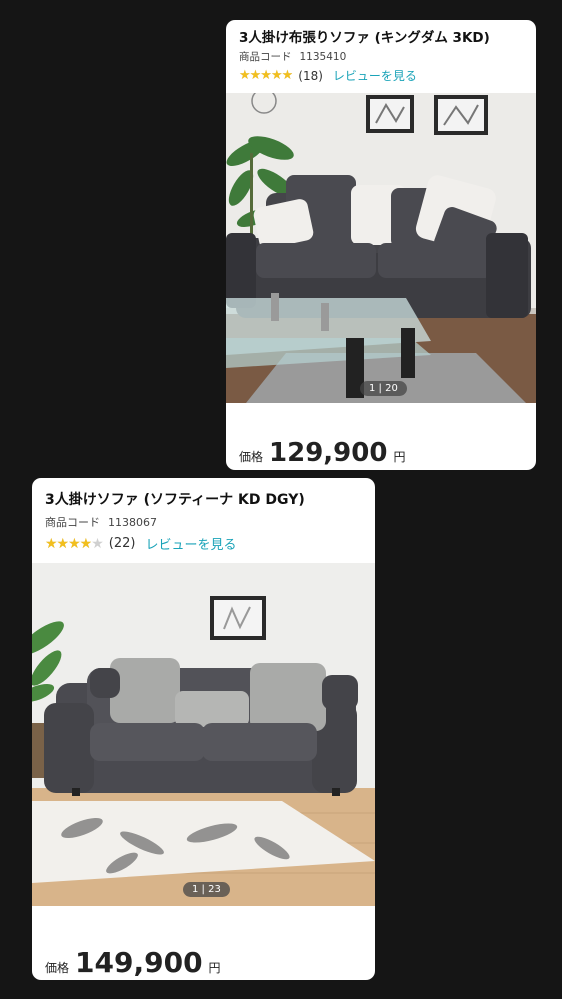 This screenshot has width=562, height=999. Describe the element at coordinates (328, 75) in the screenshot. I see `rating-row: ★★★★★ ★★★★★ (18) レビューを見る` at that location.